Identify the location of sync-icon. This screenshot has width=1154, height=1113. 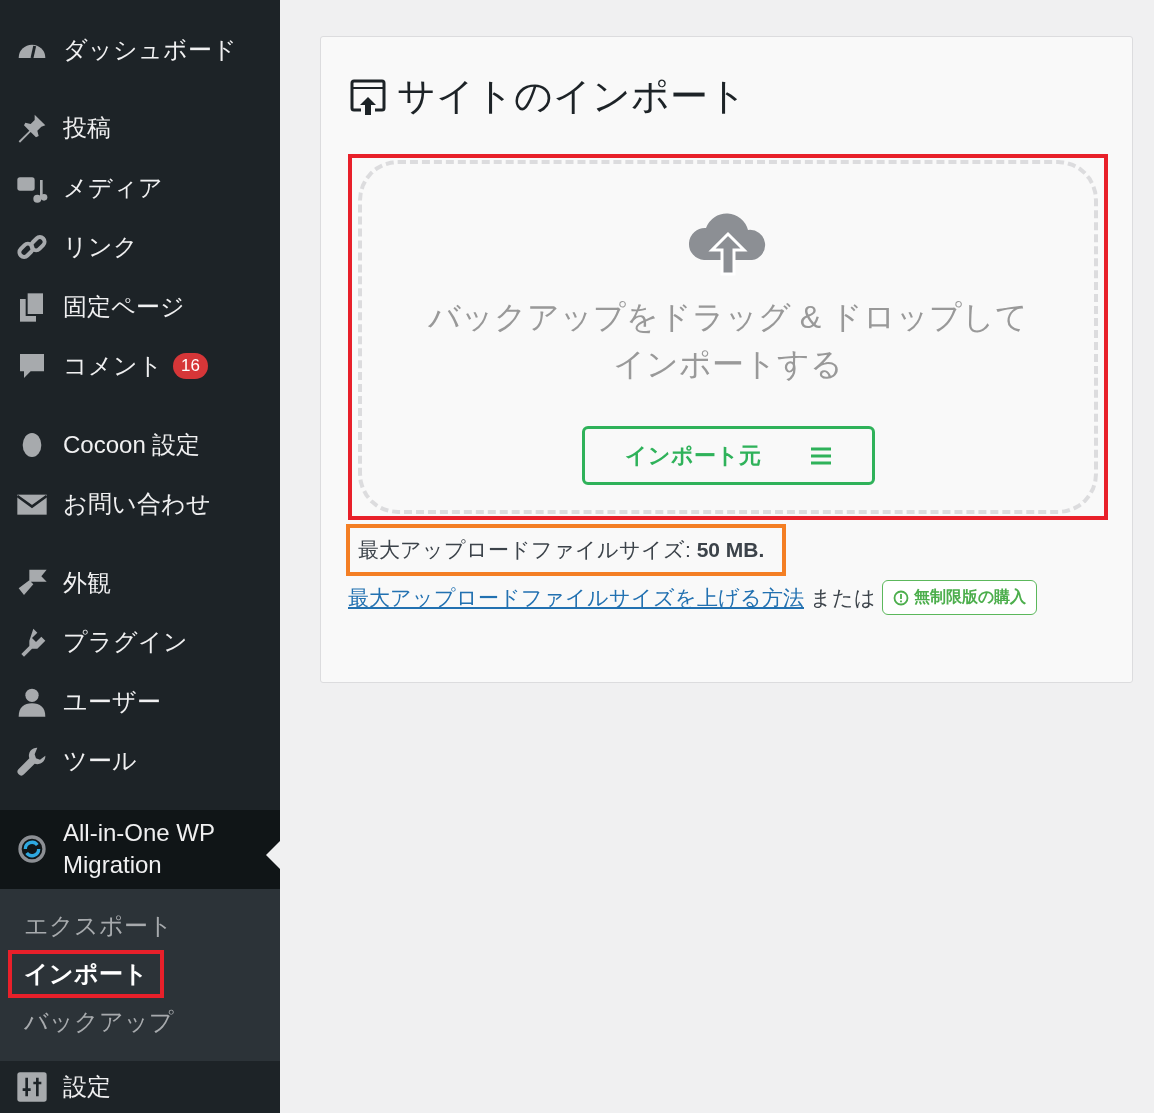
(32, 849).